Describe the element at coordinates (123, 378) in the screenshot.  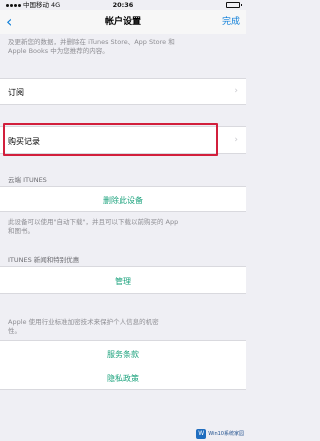
I see `privacy-policy-link: 隐私政策` at that location.